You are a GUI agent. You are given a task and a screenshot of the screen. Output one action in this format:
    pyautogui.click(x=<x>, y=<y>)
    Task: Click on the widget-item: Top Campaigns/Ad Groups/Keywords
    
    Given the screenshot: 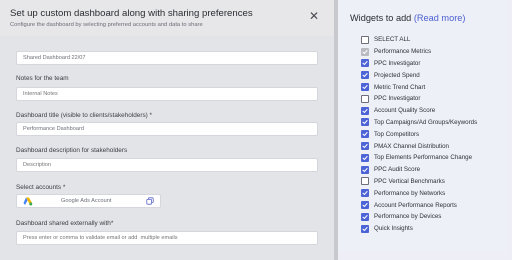 What is the action you would take?
    pyautogui.click(x=419, y=123)
    